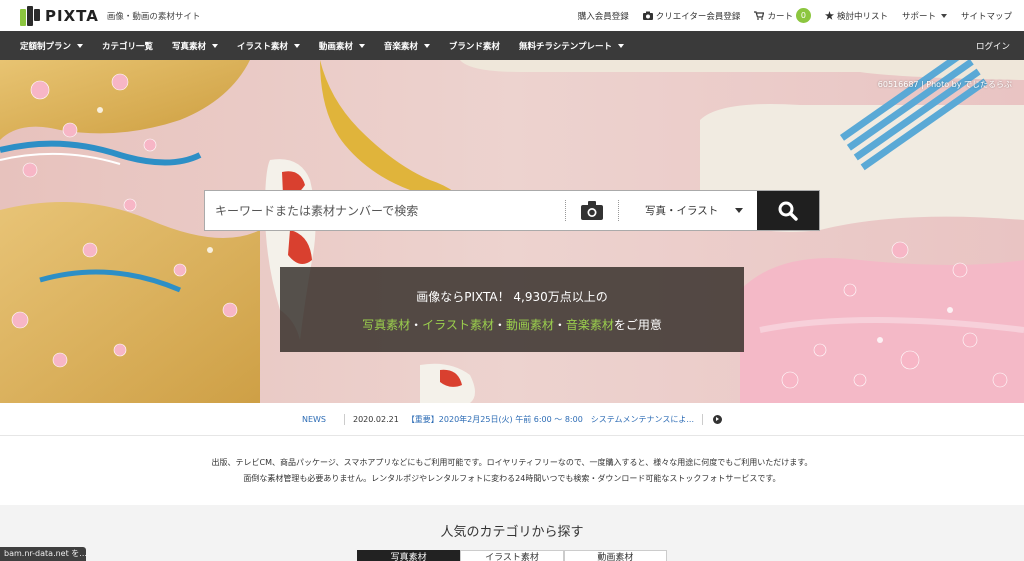 The height and width of the screenshot is (561, 1024). What do you see at coordinates (530, 325) in the screenshot?
I see `promo-video-link: 動画素材` at bounding box center [530, 325].